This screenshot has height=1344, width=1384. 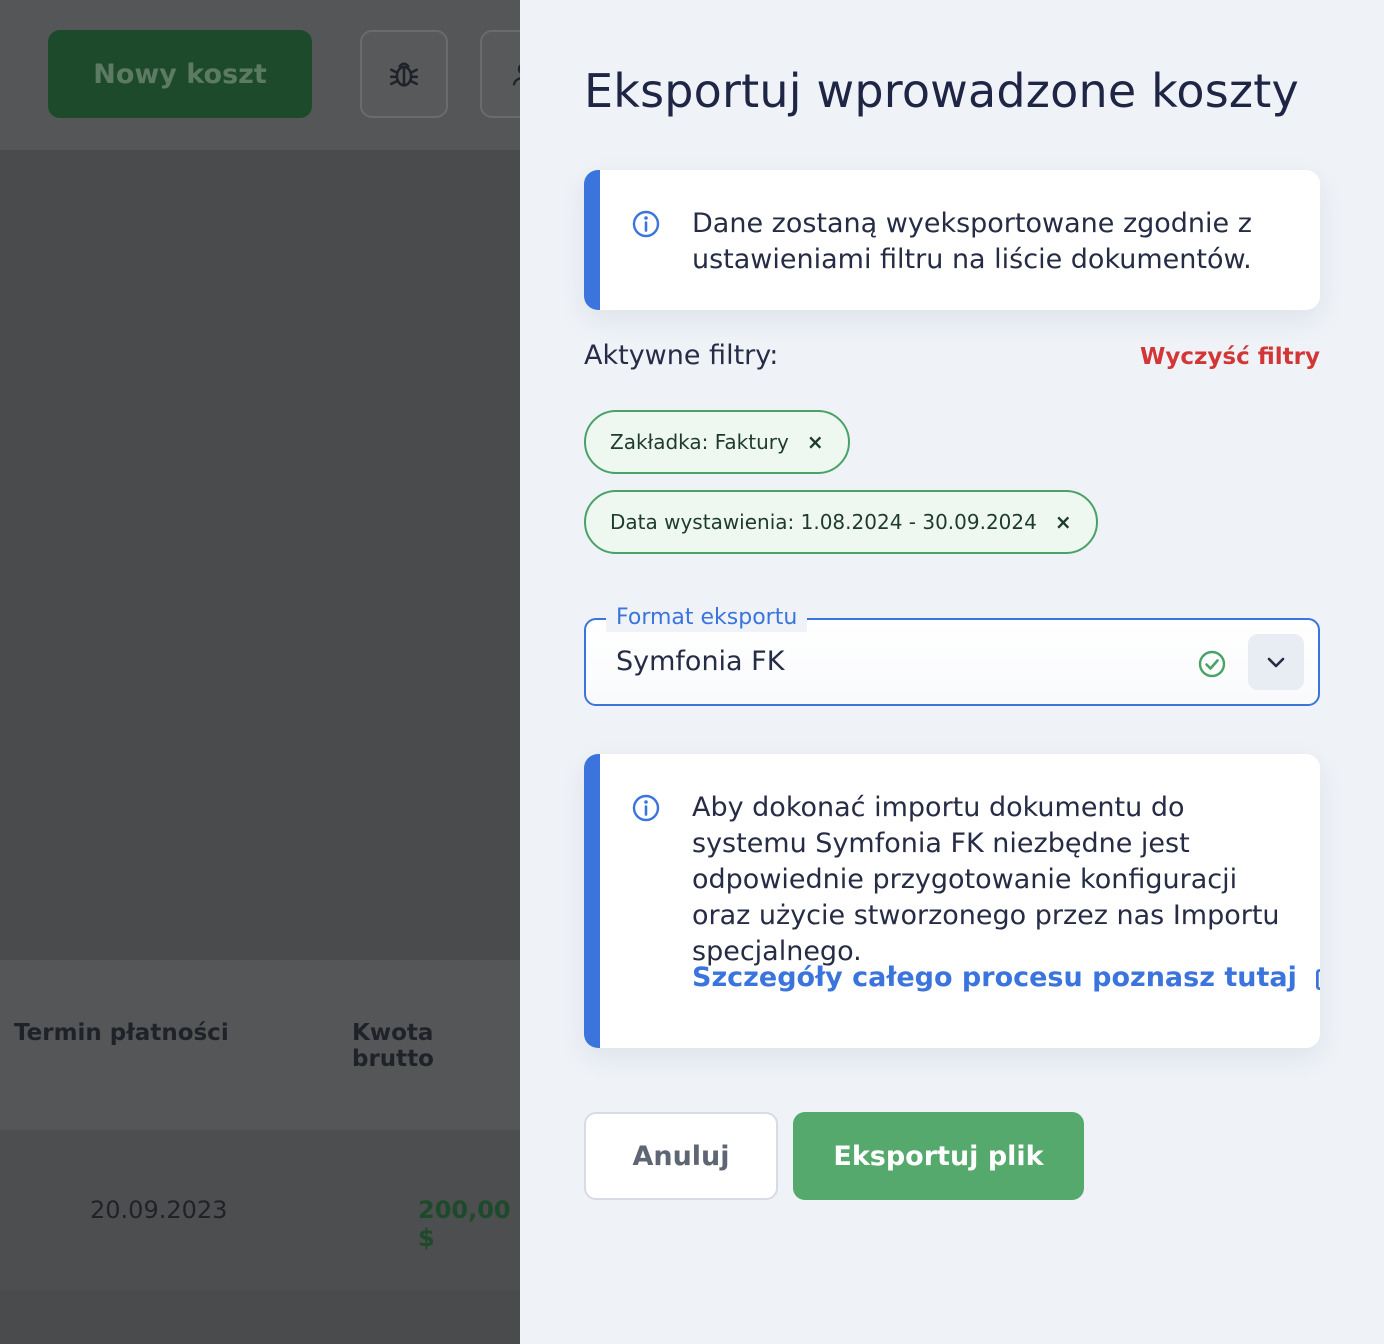 I want to click on process-details-link-label: Szczegóły całego procesu poznasz tutaj, so click(x=994, y=977).